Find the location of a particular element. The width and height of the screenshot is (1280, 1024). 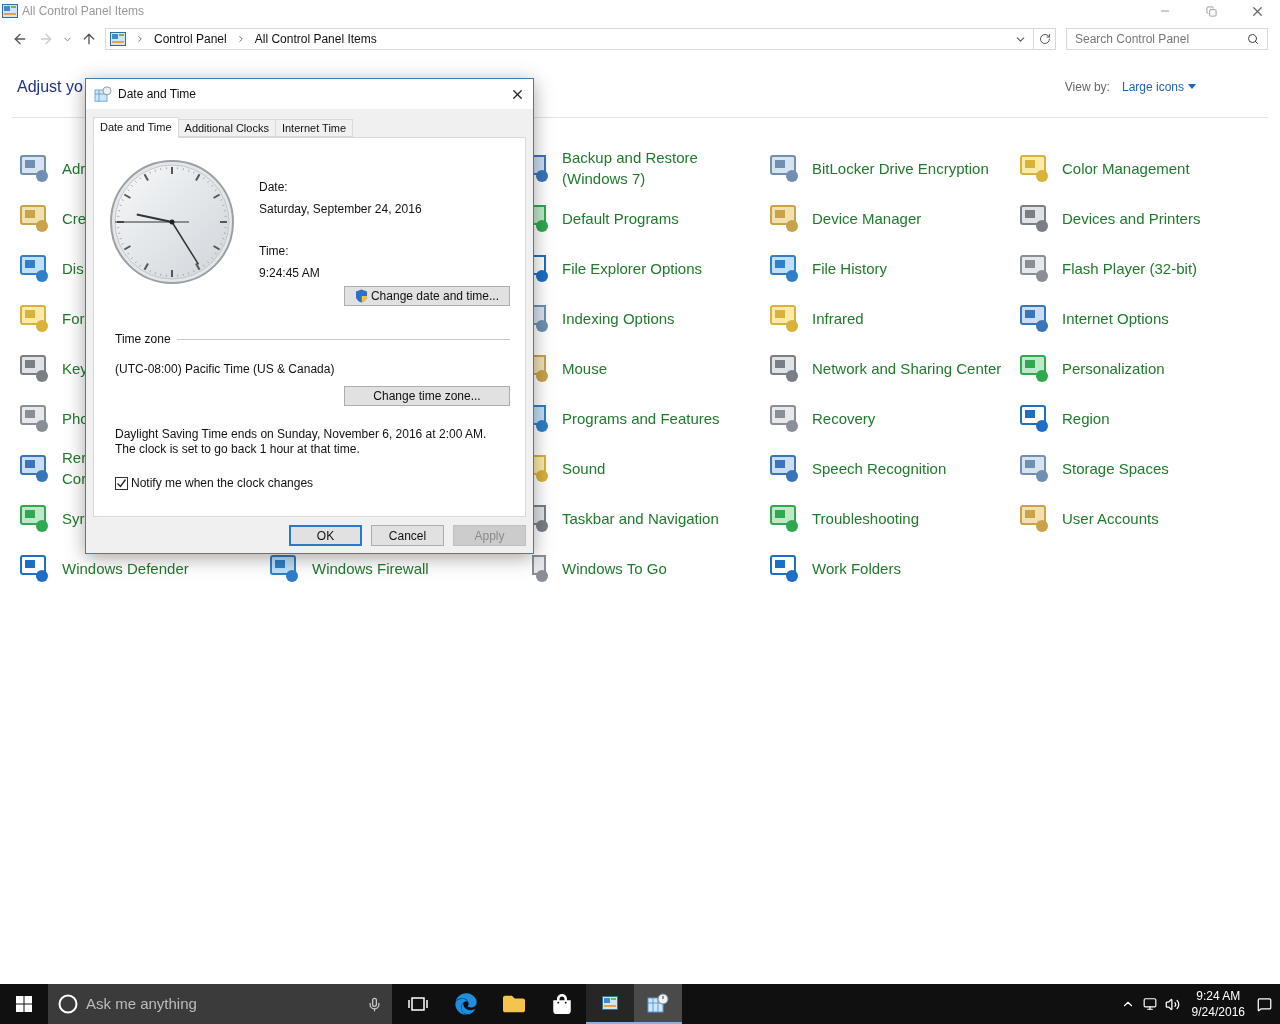

applet-link: Color Management is located at coordinates (1157, 168).